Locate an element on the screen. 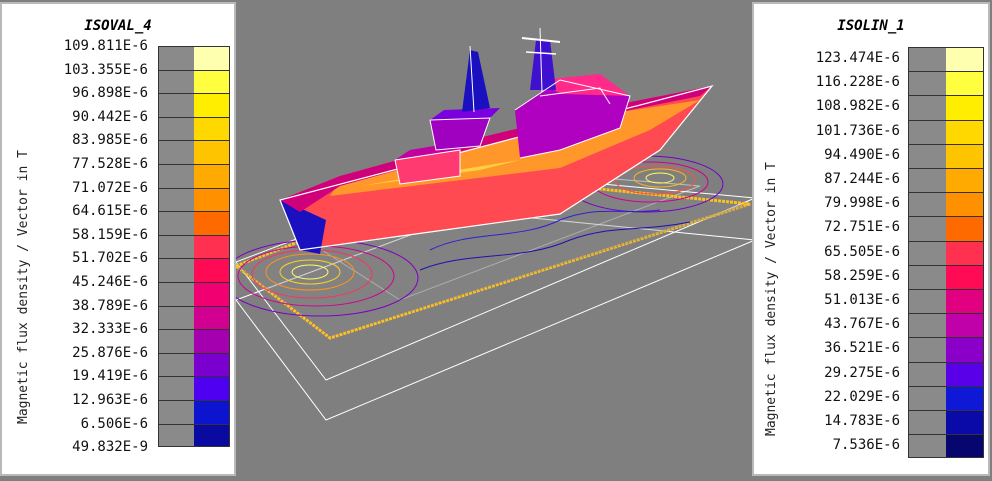  legend-value-label: 87.244E-6 is located at coordinates (862, 179).